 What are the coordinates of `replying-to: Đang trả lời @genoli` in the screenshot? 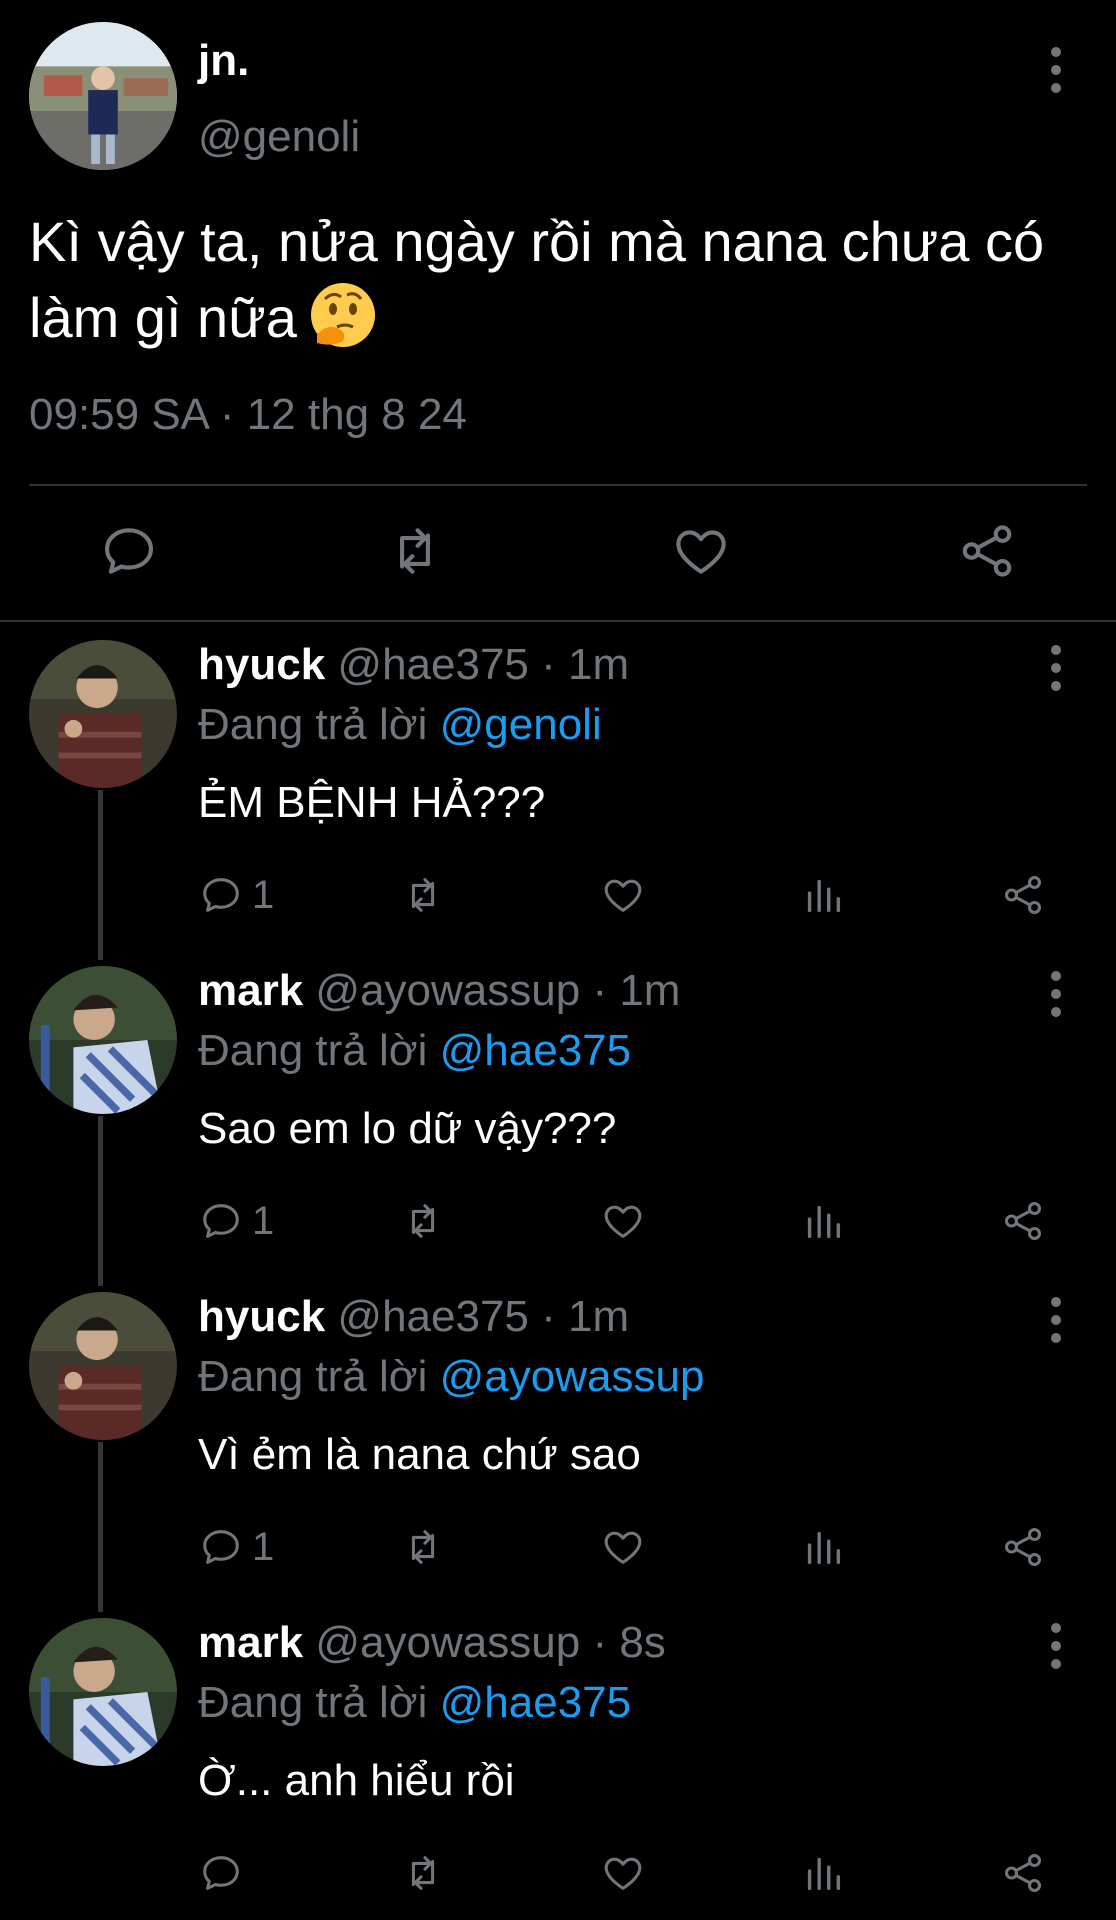 It's located at (400, 725).